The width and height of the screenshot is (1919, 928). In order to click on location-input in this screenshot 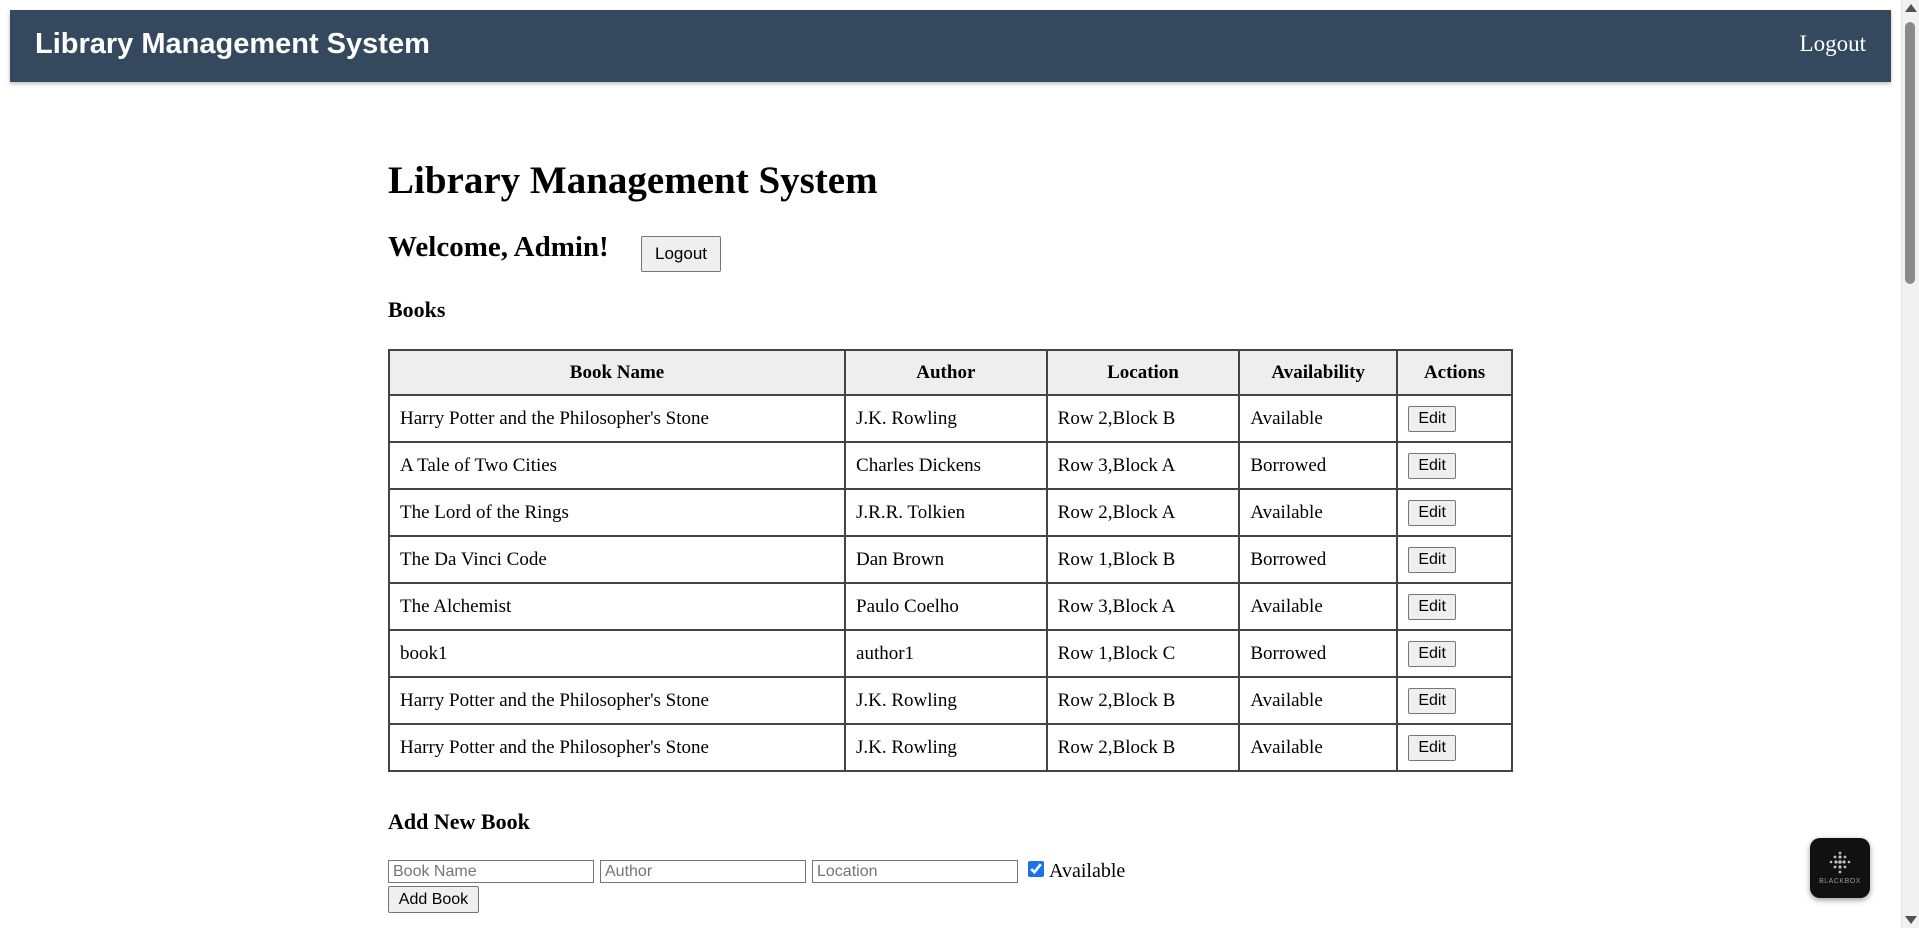, I will do `click(915, 871)`.